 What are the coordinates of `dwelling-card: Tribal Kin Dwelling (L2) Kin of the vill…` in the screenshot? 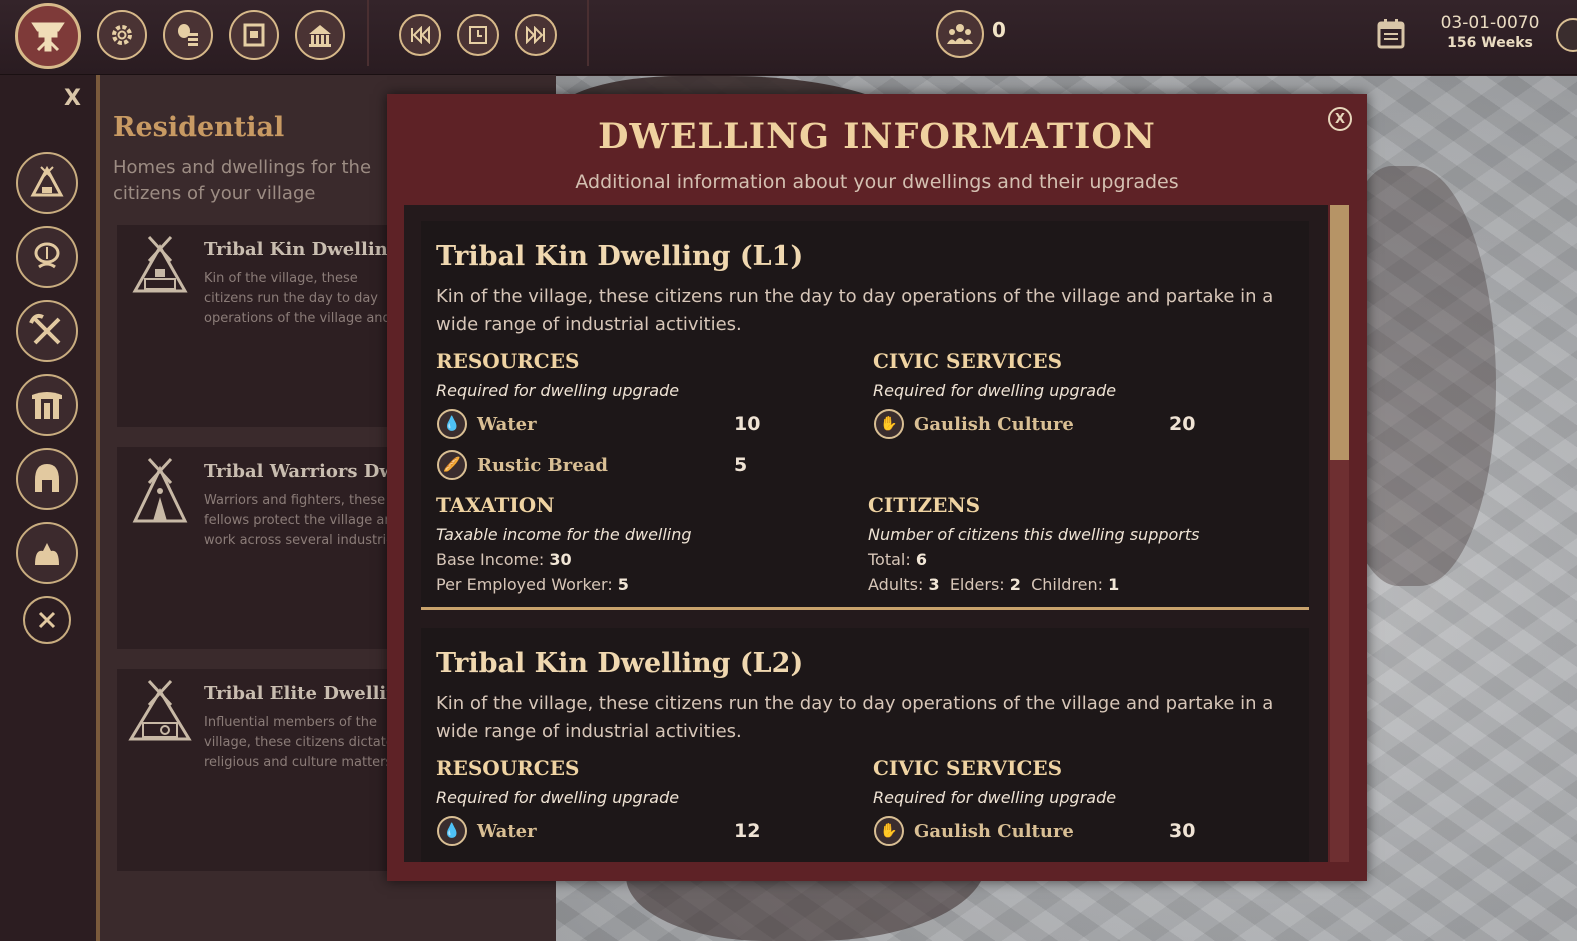 It's located at (865, 745).